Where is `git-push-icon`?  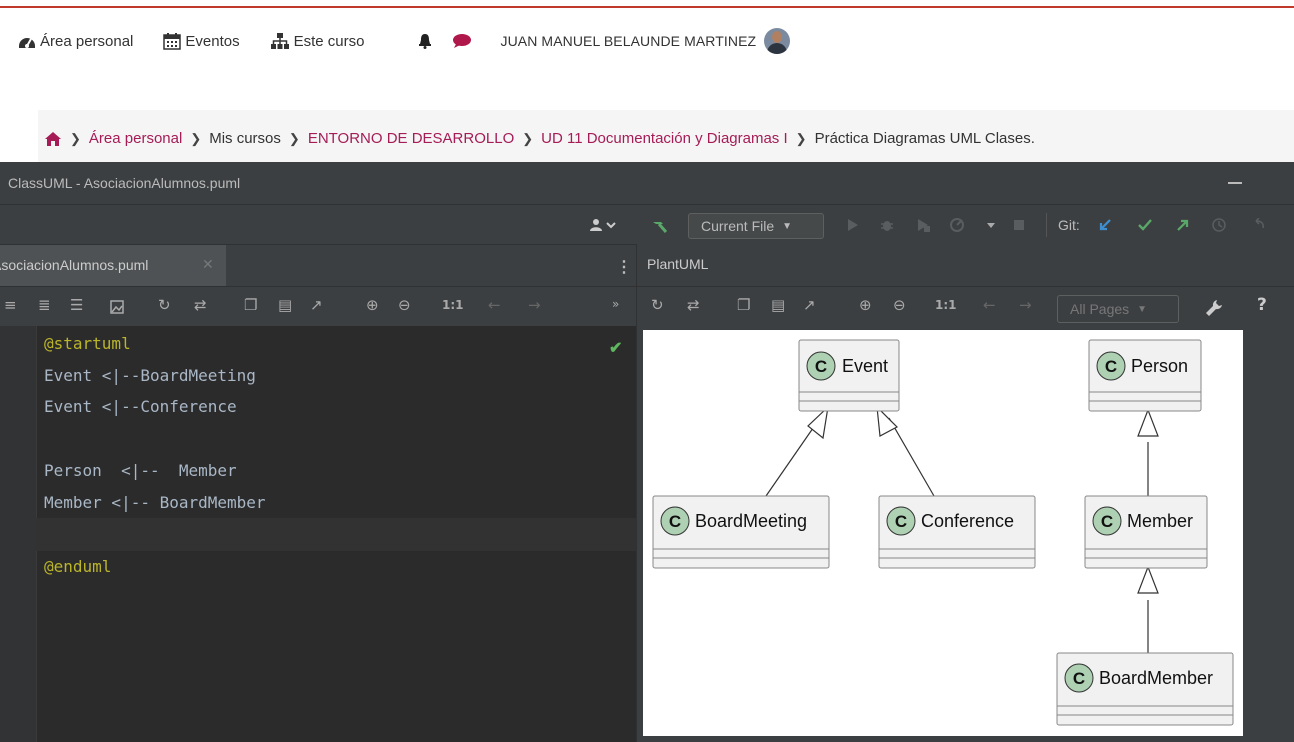 git-push-icon is located at coordinates (1183, 225).